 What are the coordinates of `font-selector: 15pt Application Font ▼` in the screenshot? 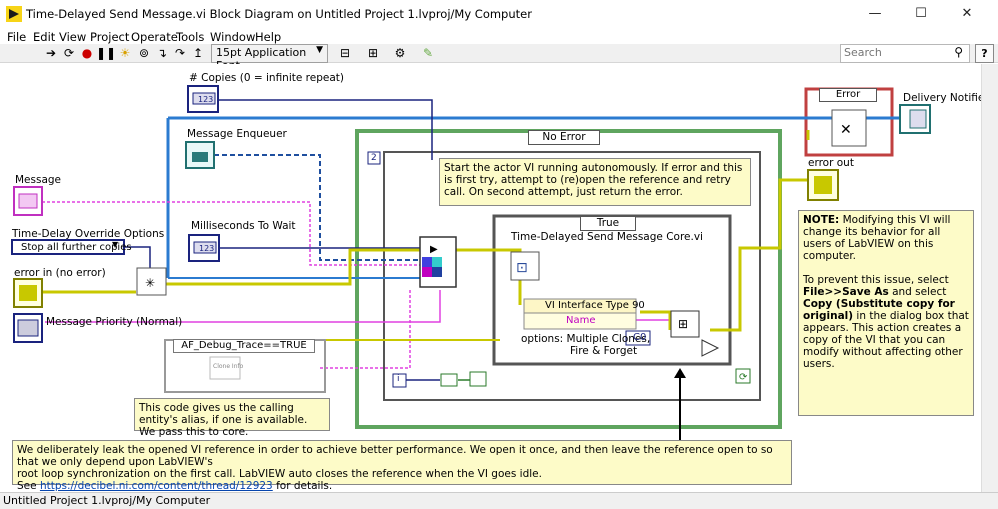 It's located at (269, 58).